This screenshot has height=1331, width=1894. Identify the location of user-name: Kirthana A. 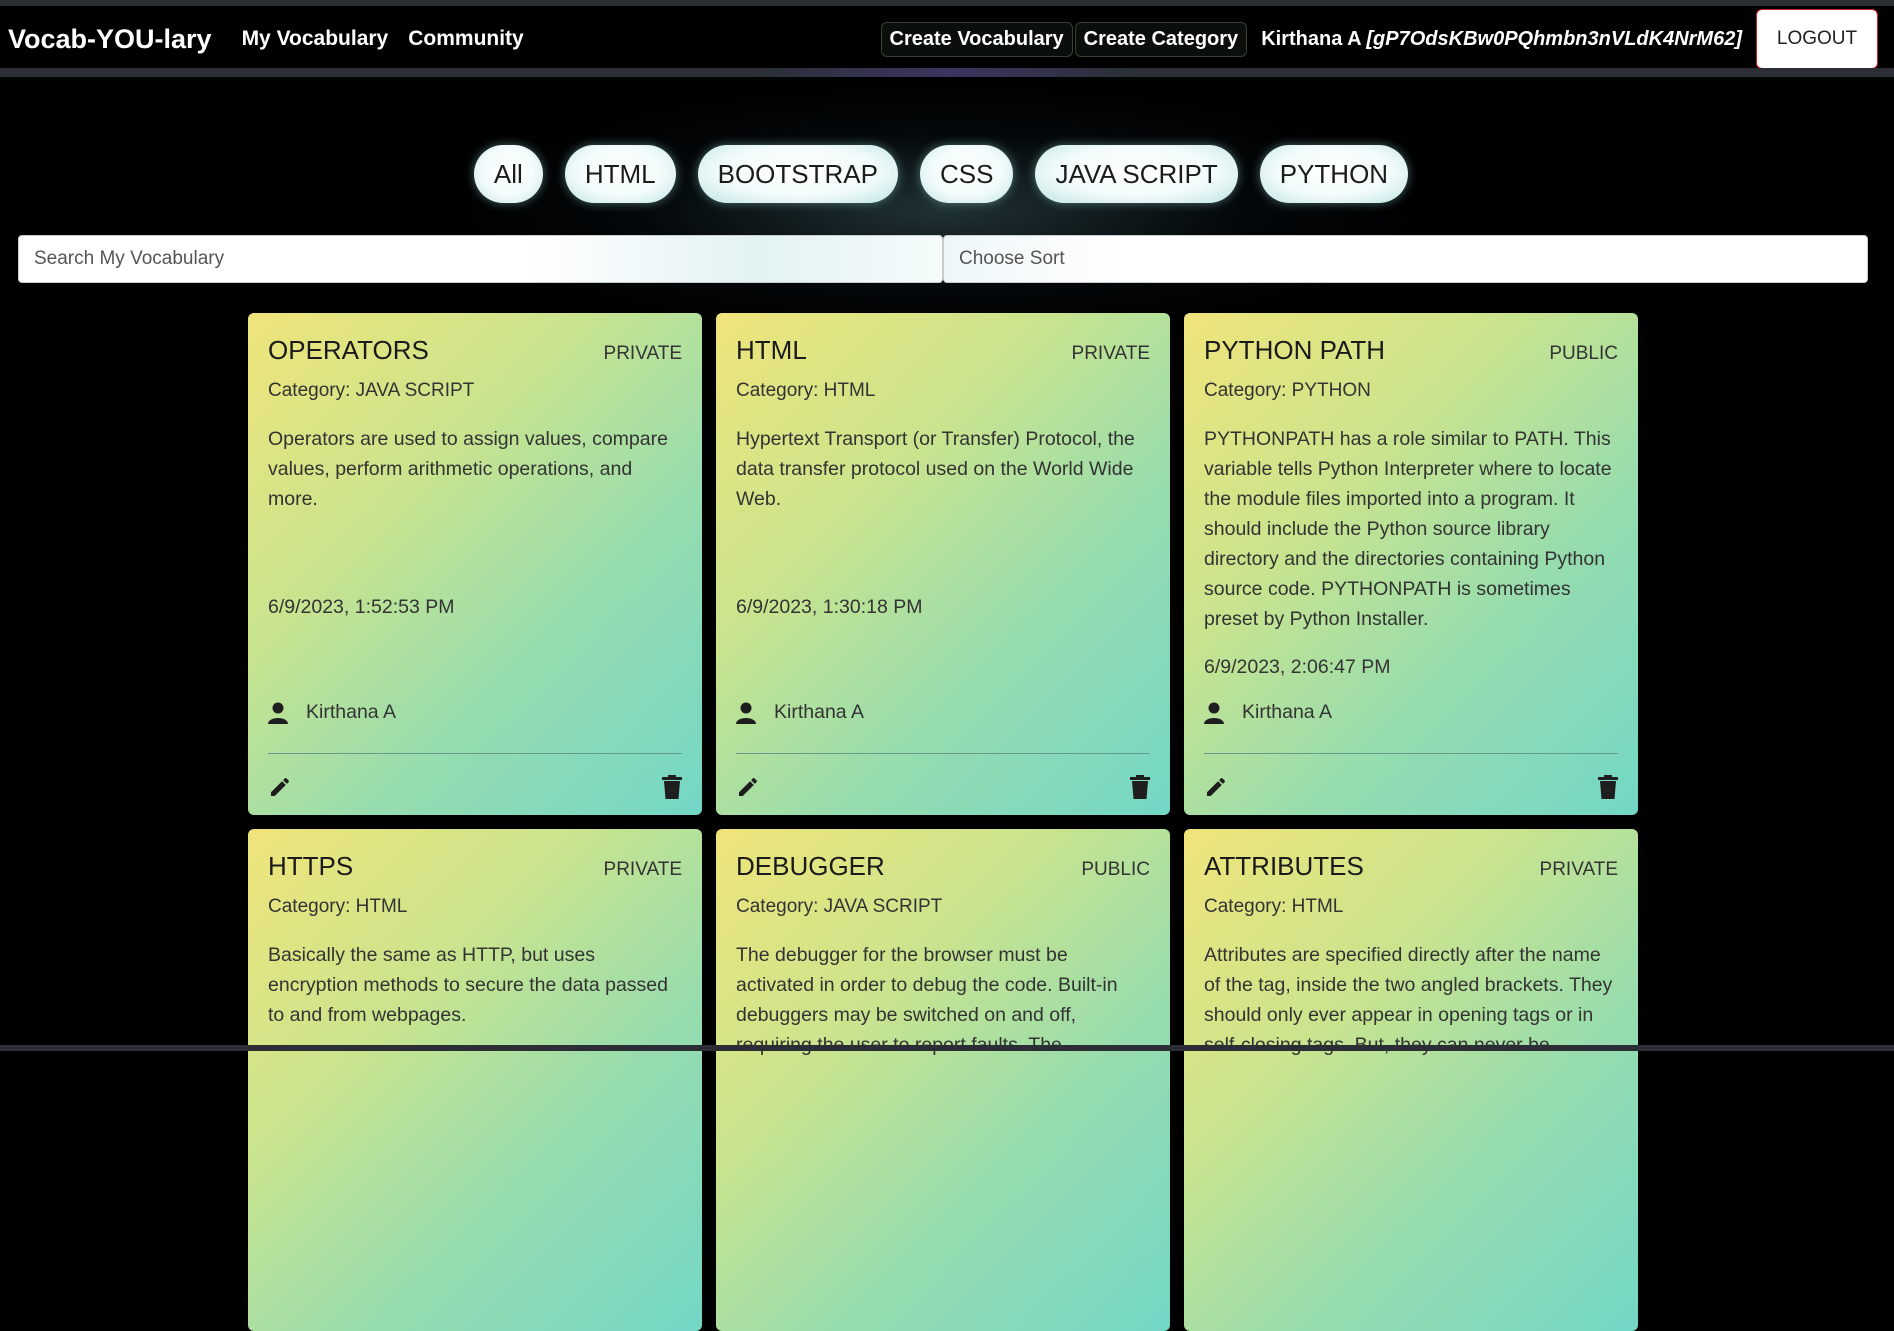
(1311, 38).